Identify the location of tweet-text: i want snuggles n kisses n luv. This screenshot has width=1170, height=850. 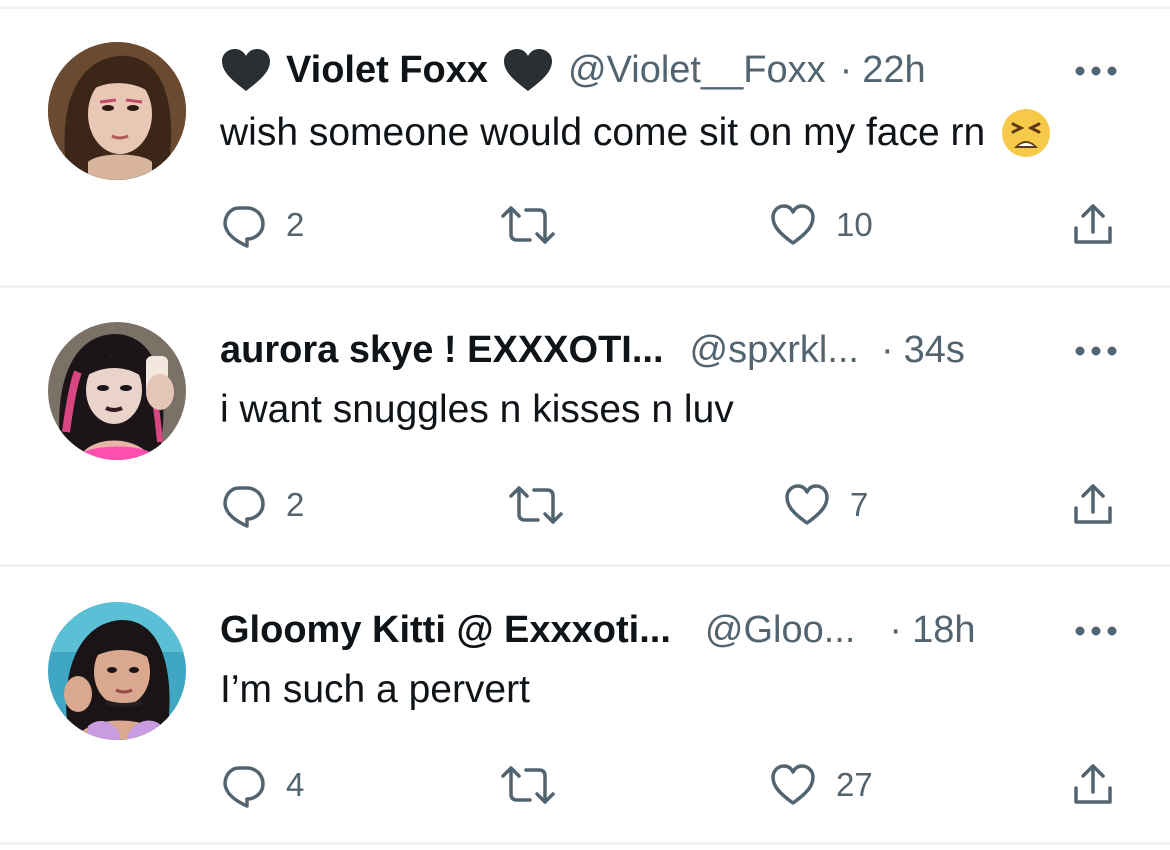
(477, 409).